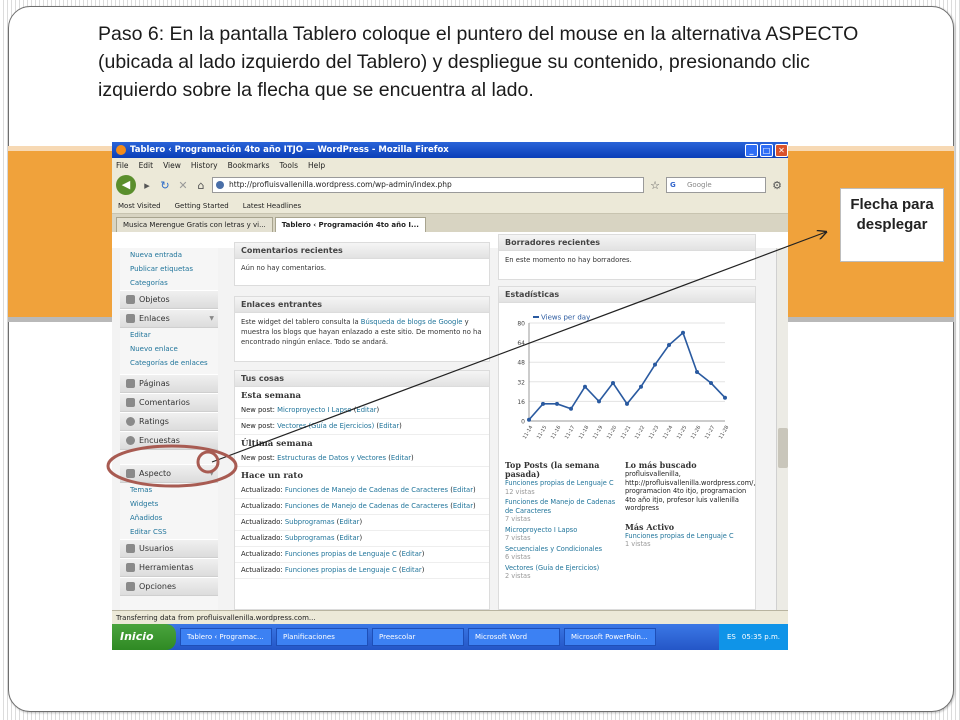 This screenshot has height=720, width=960. Describe the element at coordinates (716, 185) in the screenshot. I see `search-input: Google` at that location.